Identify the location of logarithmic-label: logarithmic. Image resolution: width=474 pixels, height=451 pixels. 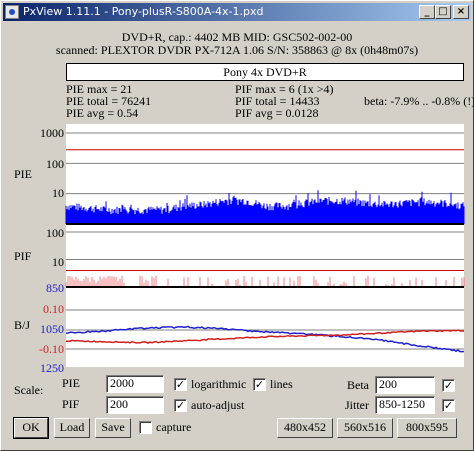
(219, 384).